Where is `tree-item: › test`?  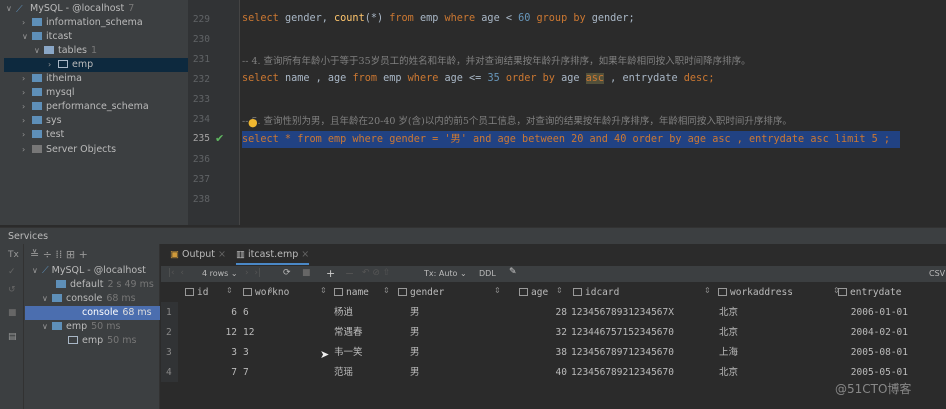
tree-item: › test is located at coordinates (43, 135).